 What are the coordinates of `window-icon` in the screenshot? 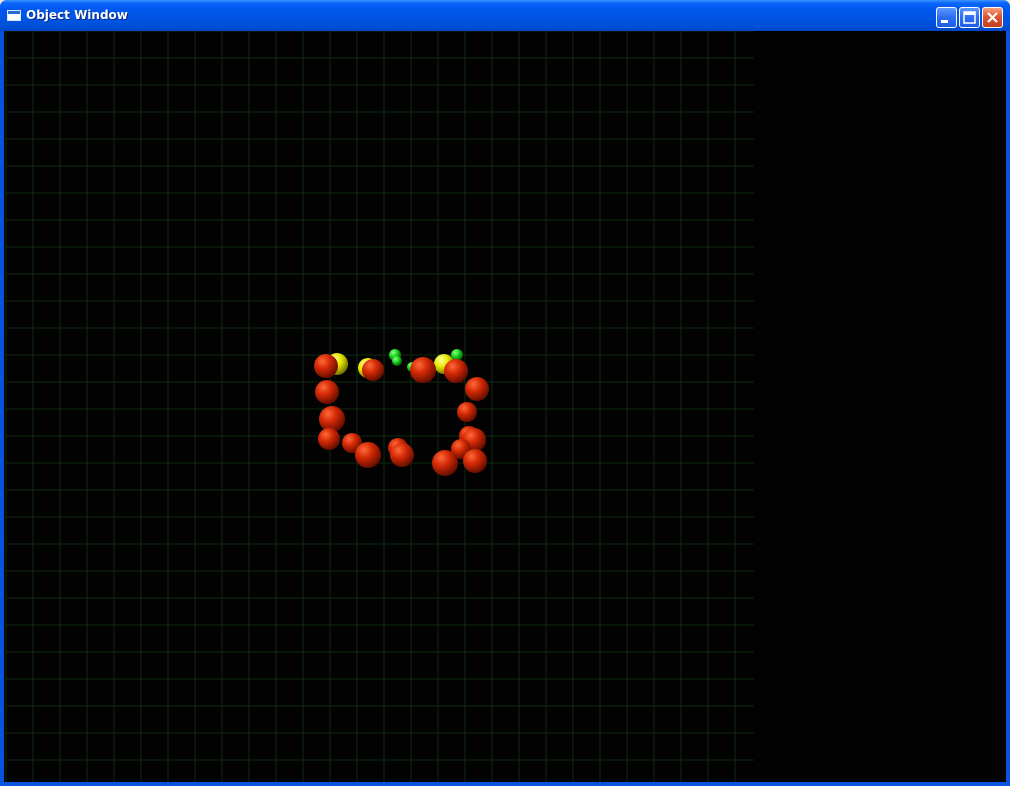 It's located at (14, 15).